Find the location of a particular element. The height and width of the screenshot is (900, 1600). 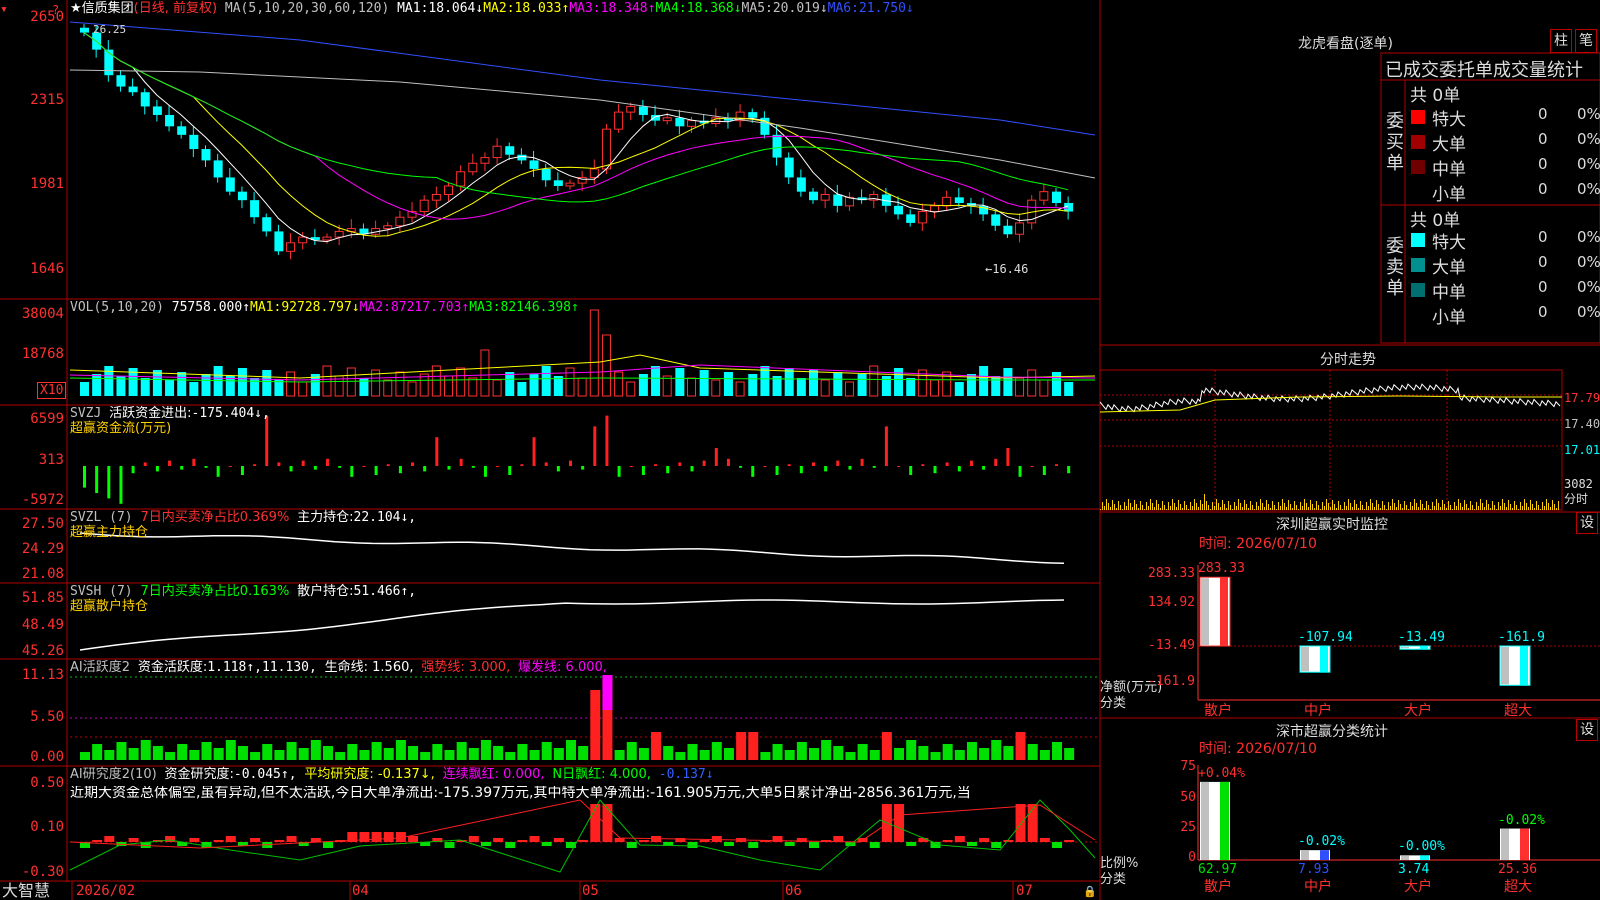

svsh-ytick: 45.26 is located at coordinates (42, 651).